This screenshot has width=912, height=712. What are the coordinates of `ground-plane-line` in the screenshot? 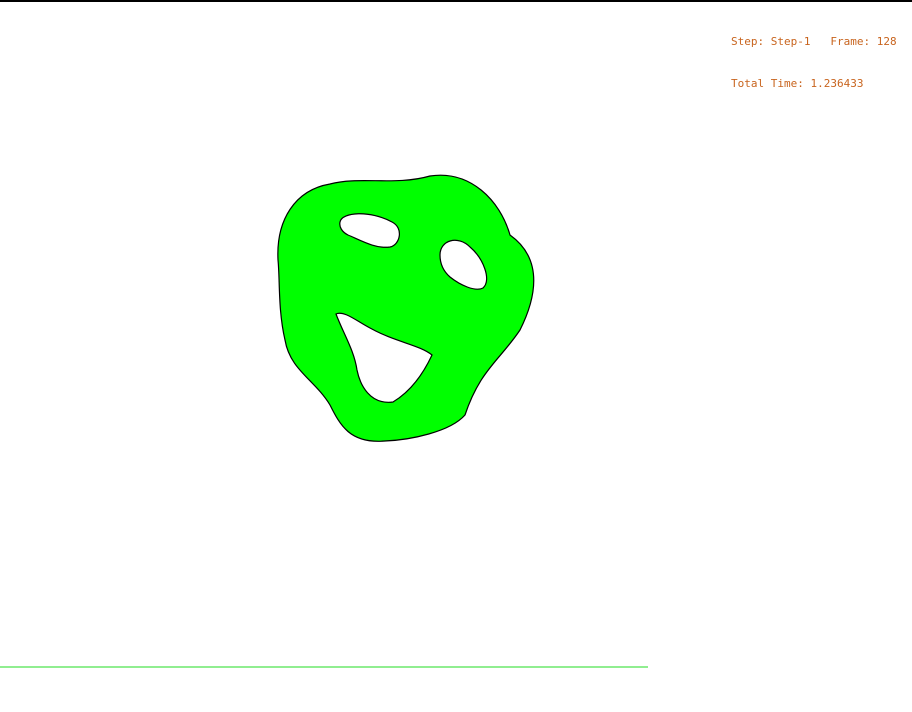 It's located at (324, 667).